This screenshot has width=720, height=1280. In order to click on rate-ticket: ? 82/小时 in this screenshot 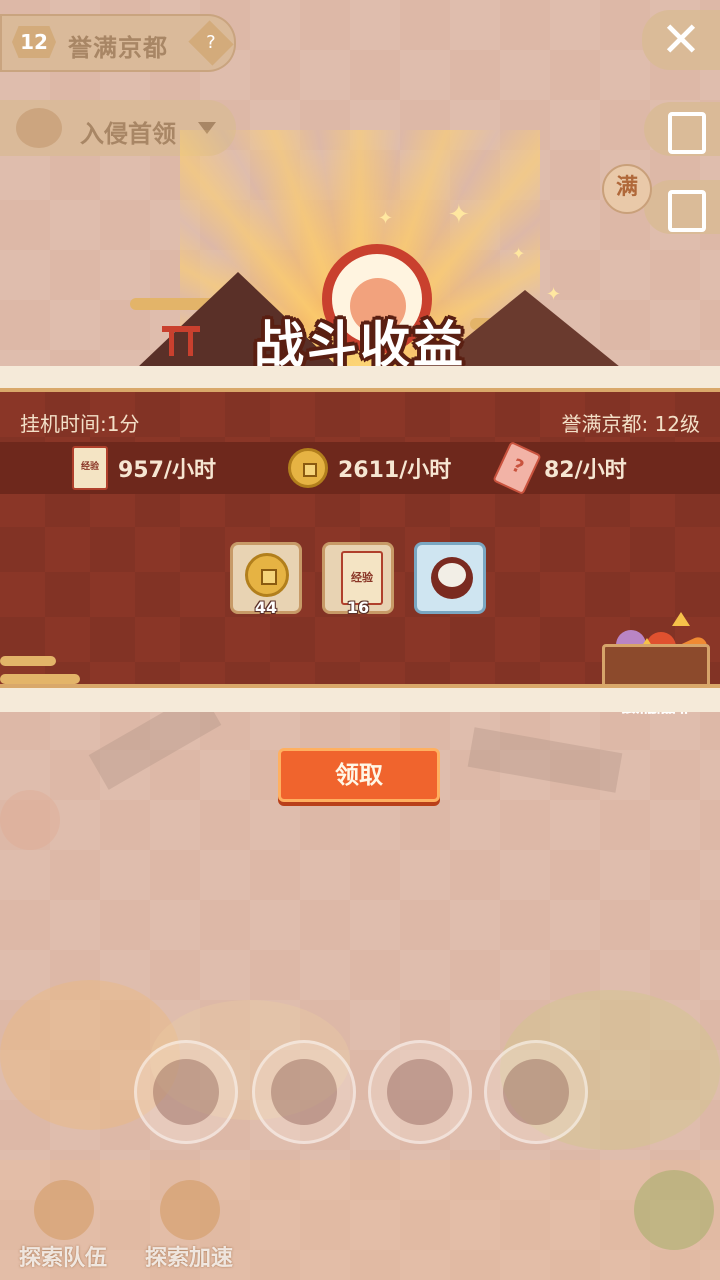, I will do `click(559, 468)`.